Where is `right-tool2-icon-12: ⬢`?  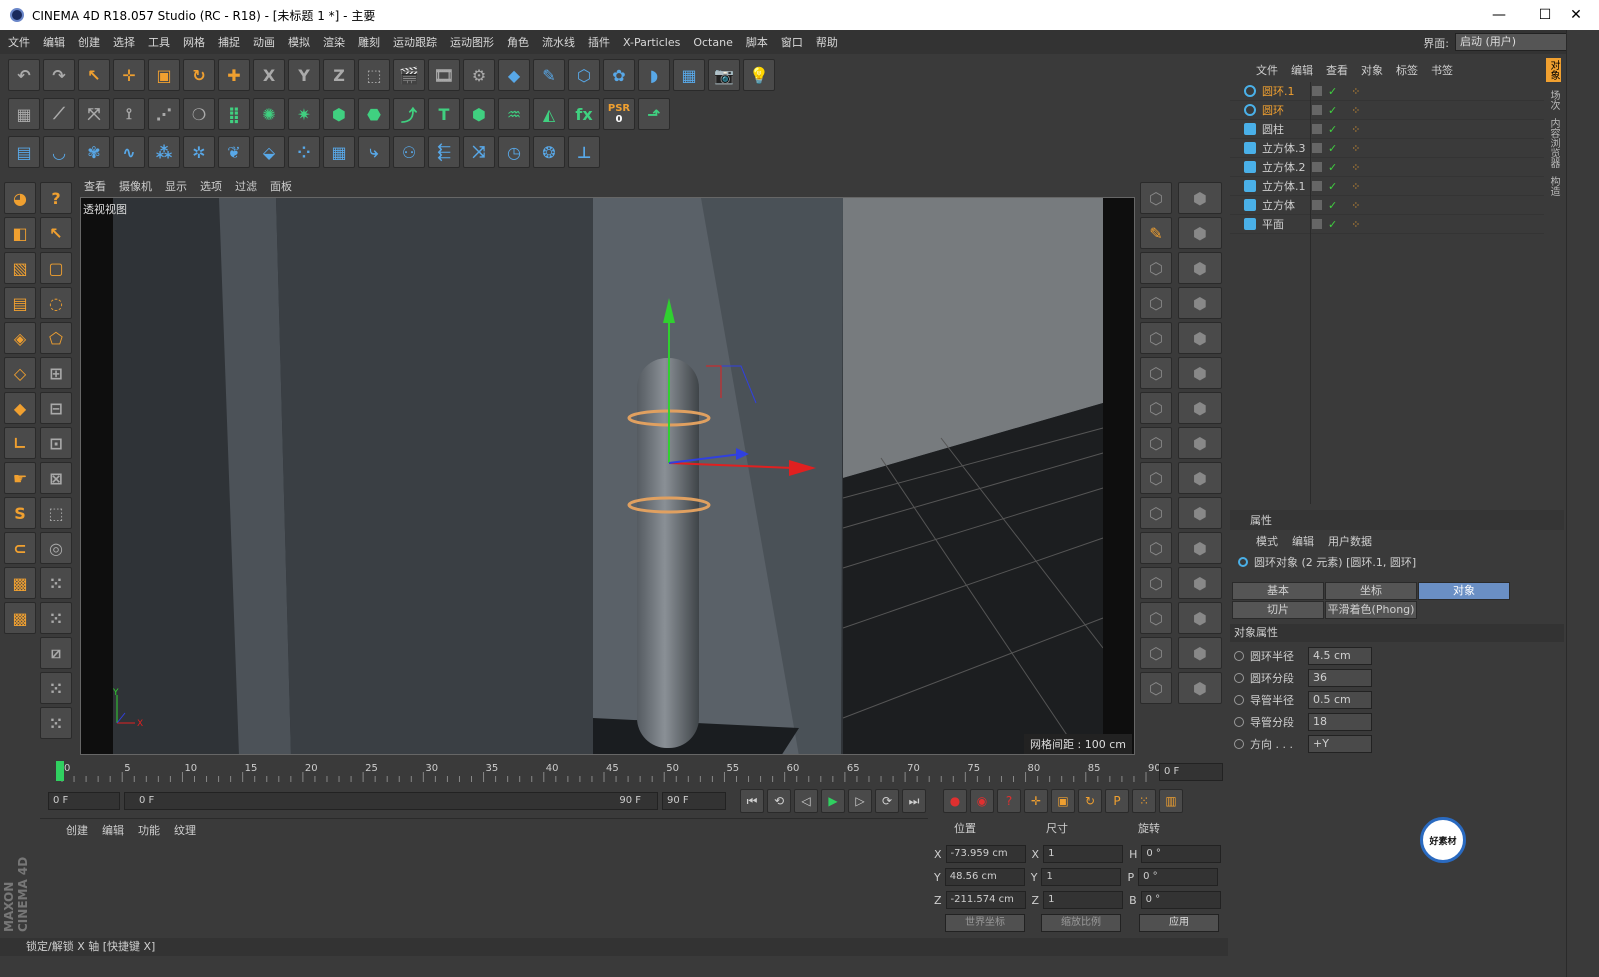
right-tool2-icon-12: ⬢ is located at coordinates (1200, 618).